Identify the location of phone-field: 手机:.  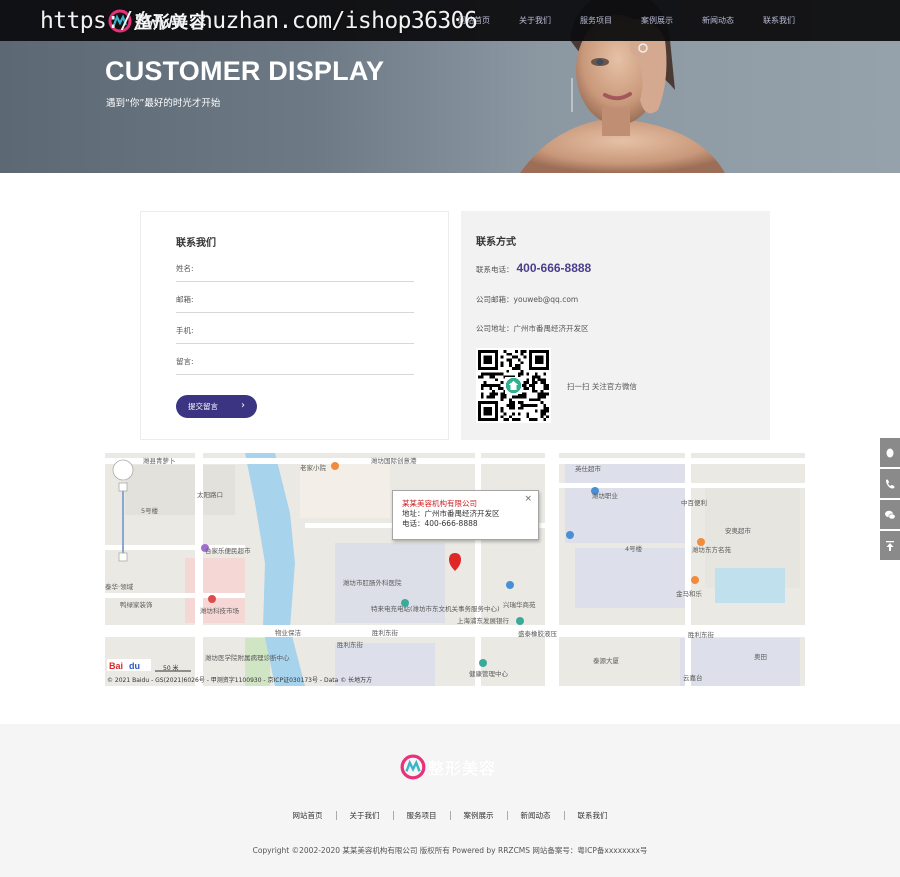
(295, 332).